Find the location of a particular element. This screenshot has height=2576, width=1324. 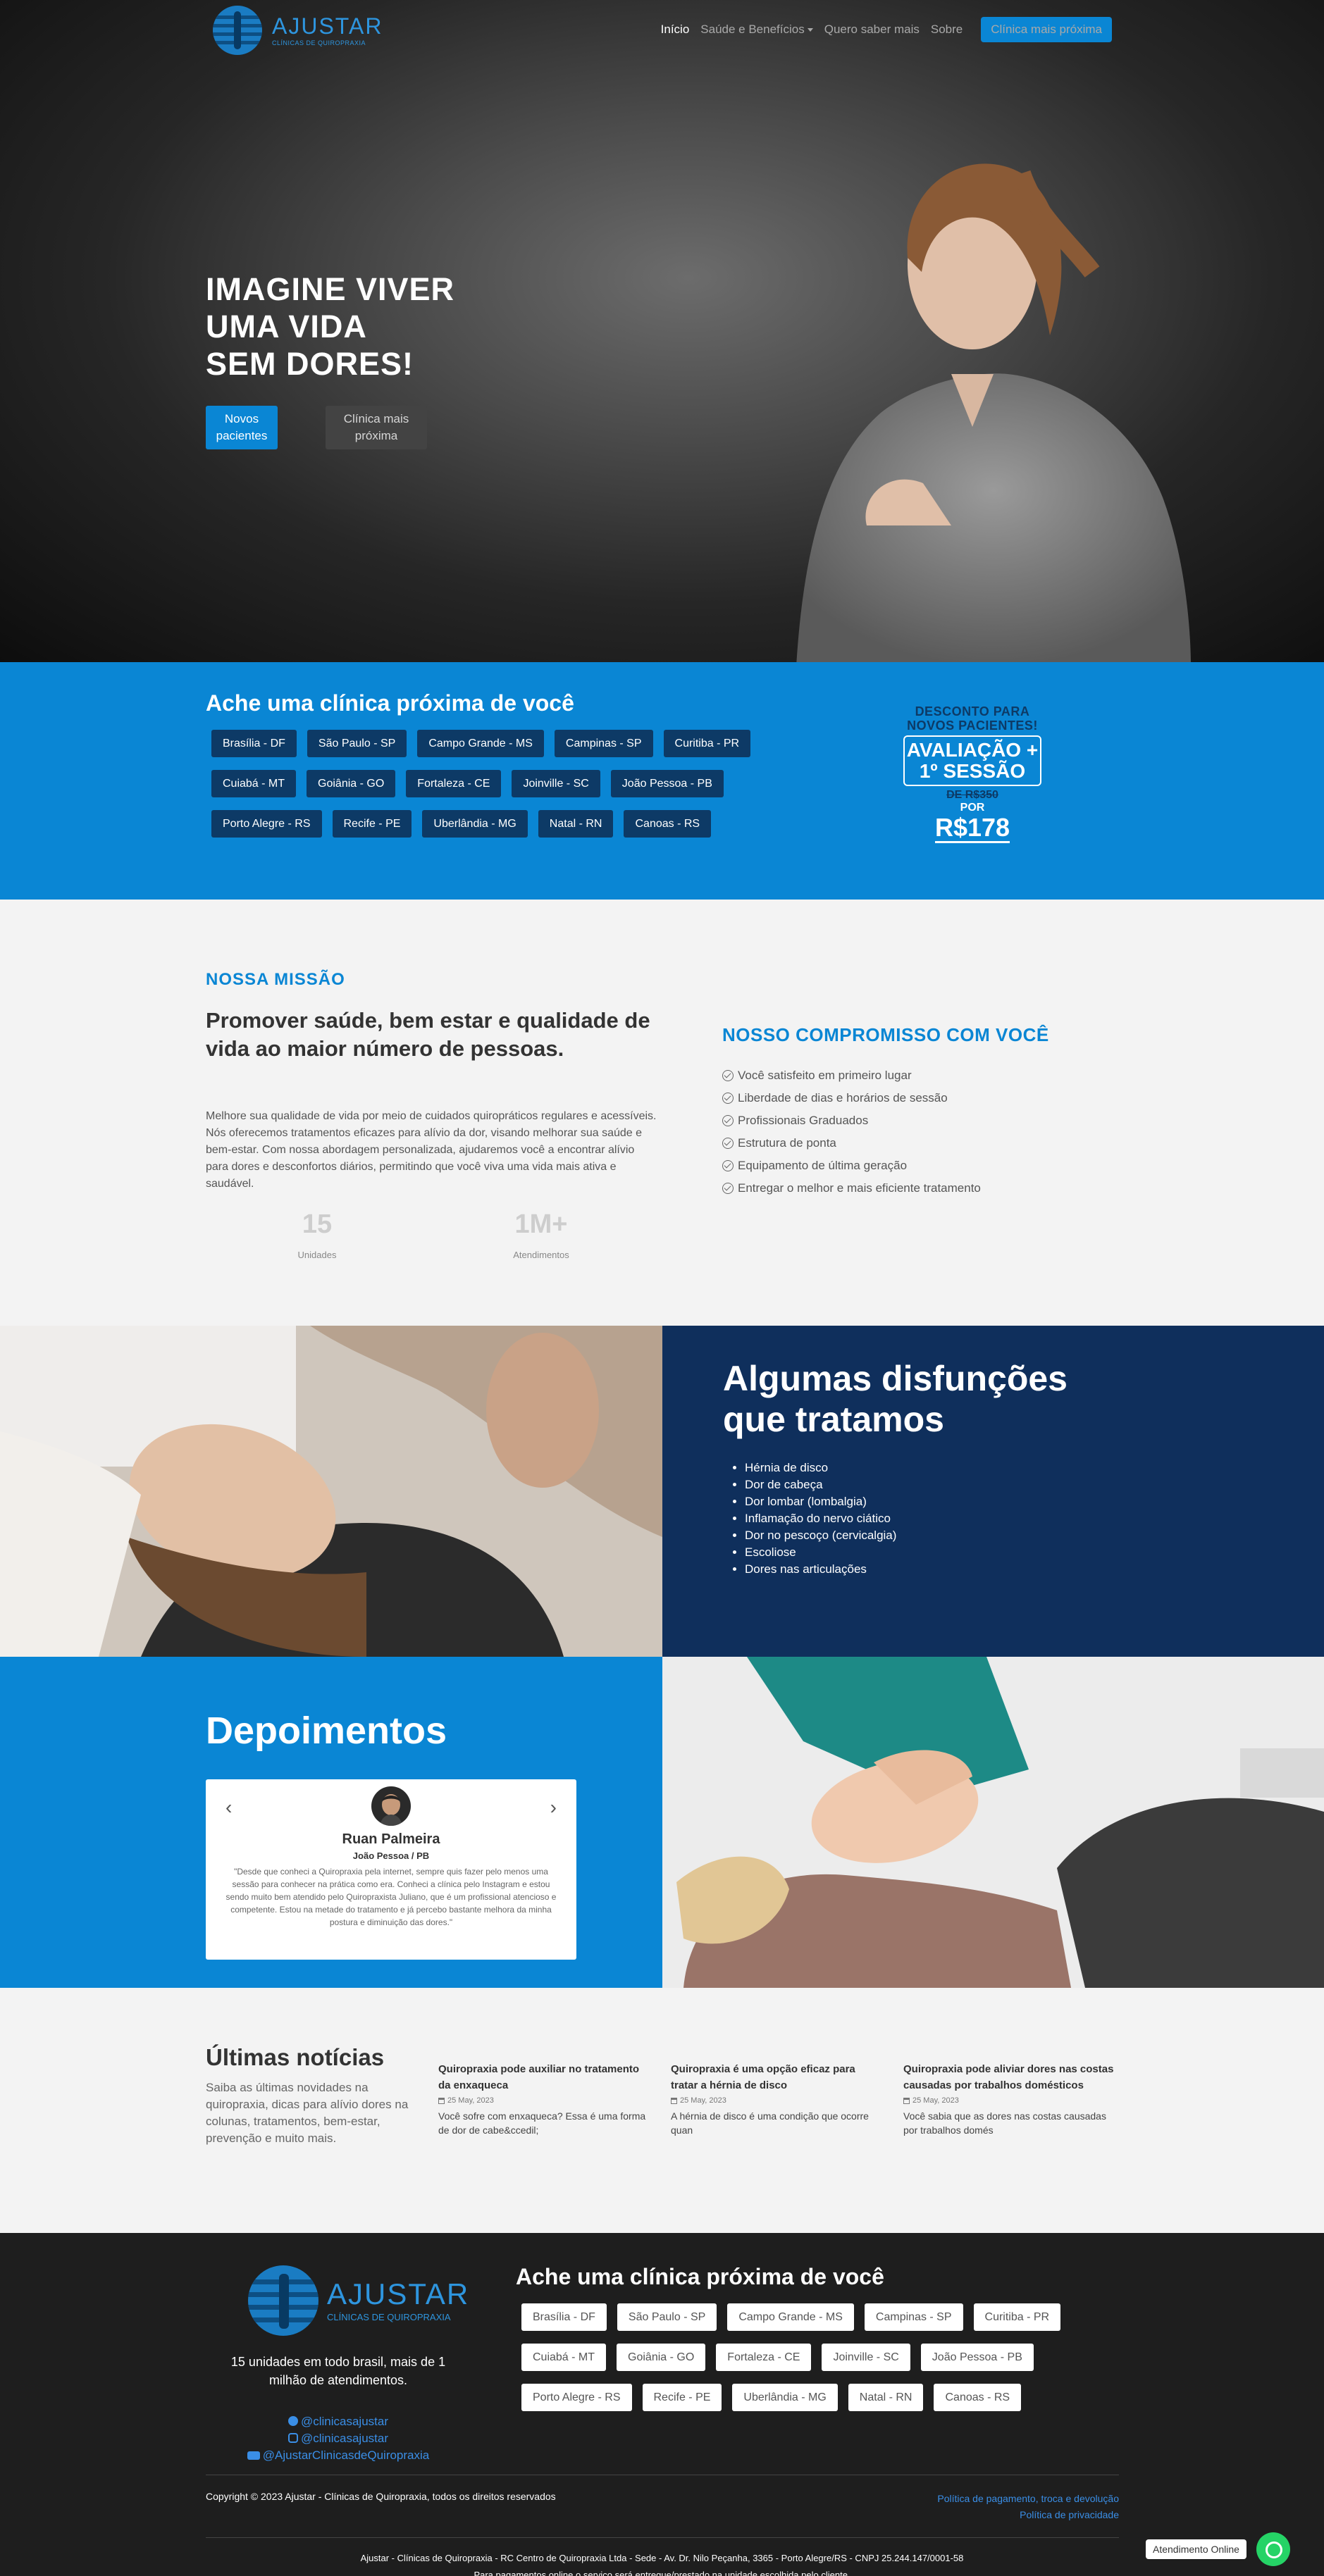

clinica-mais-proxima-button: Clínica mais próxima is located at coordinates (376, 427).